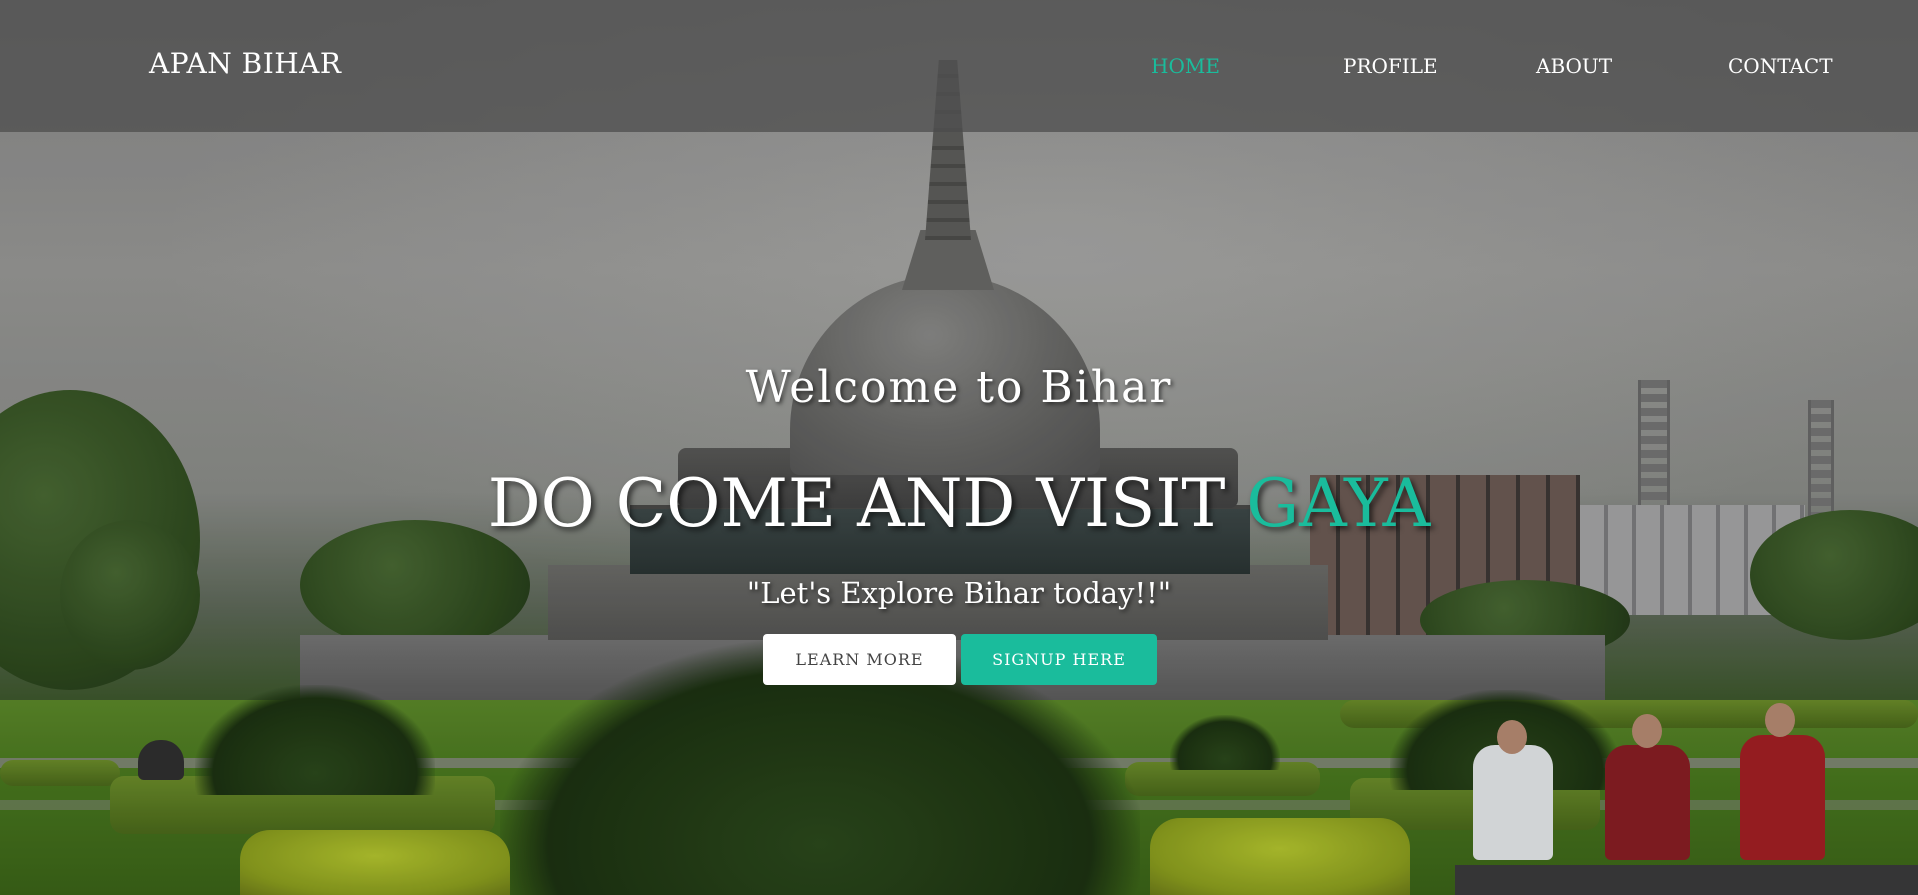  What do you see at coordinates (1574, 66) in the screenshot?
I see `nav-link-about: ABOUT` at bounding box center [1574, 66].